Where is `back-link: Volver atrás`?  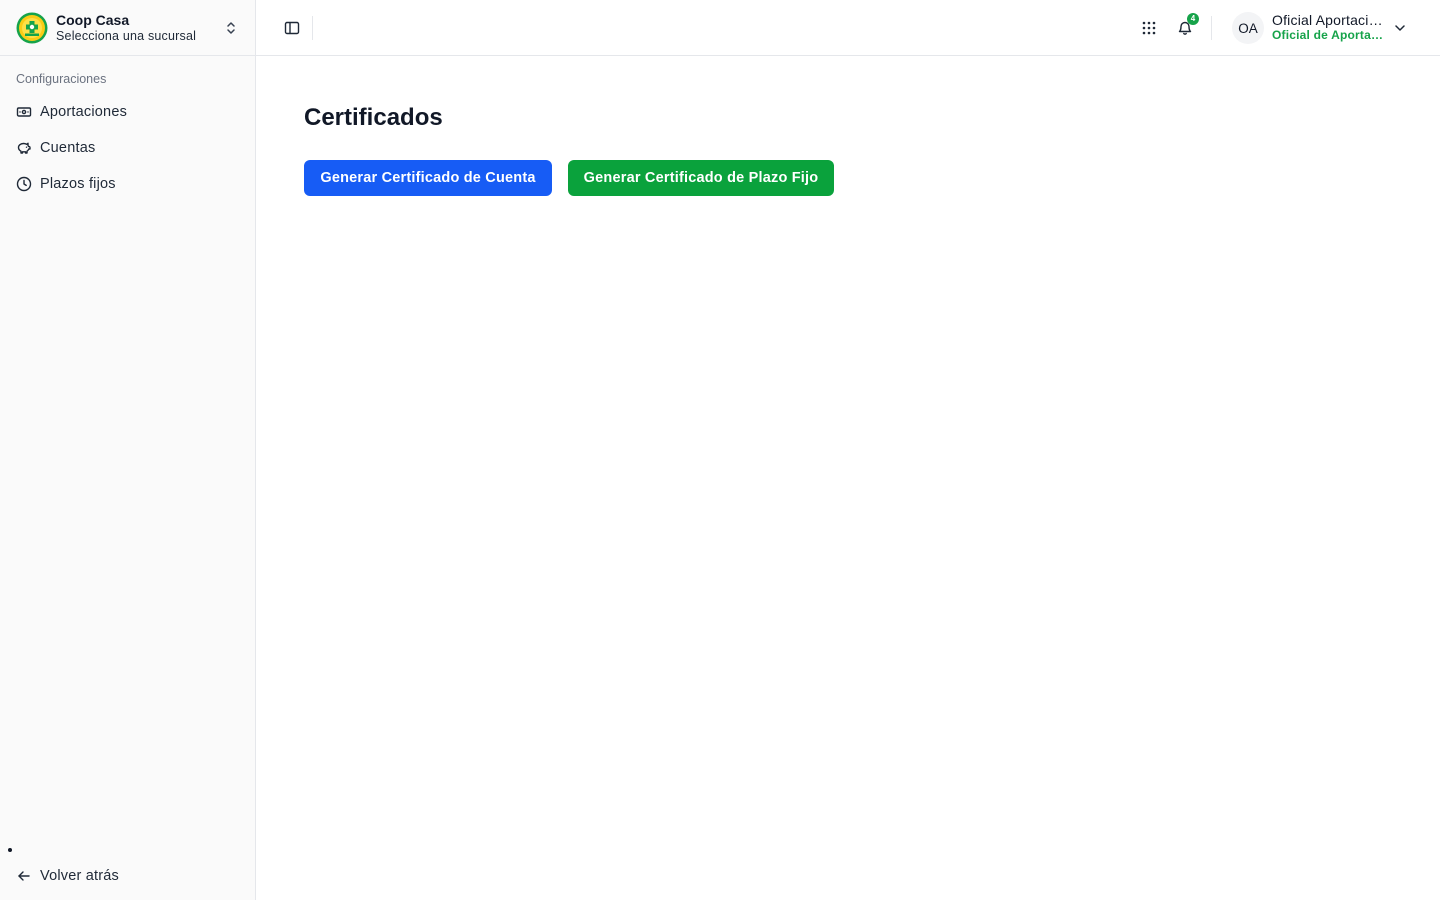
back-link: Volver atrás is located at coordinates (128, 876).